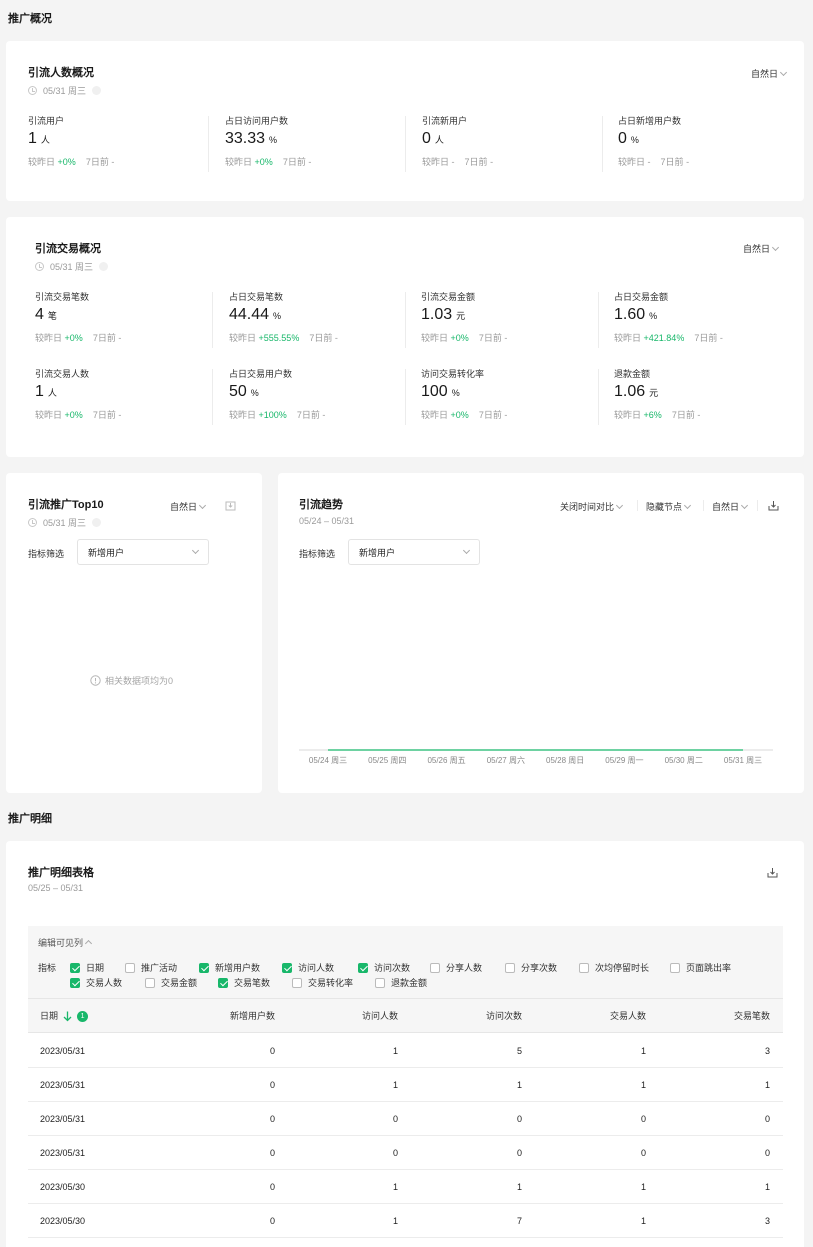 The height and width of the screenshot is (1247, 813). I want to click on metric-value: 50%, so click(244, 391).